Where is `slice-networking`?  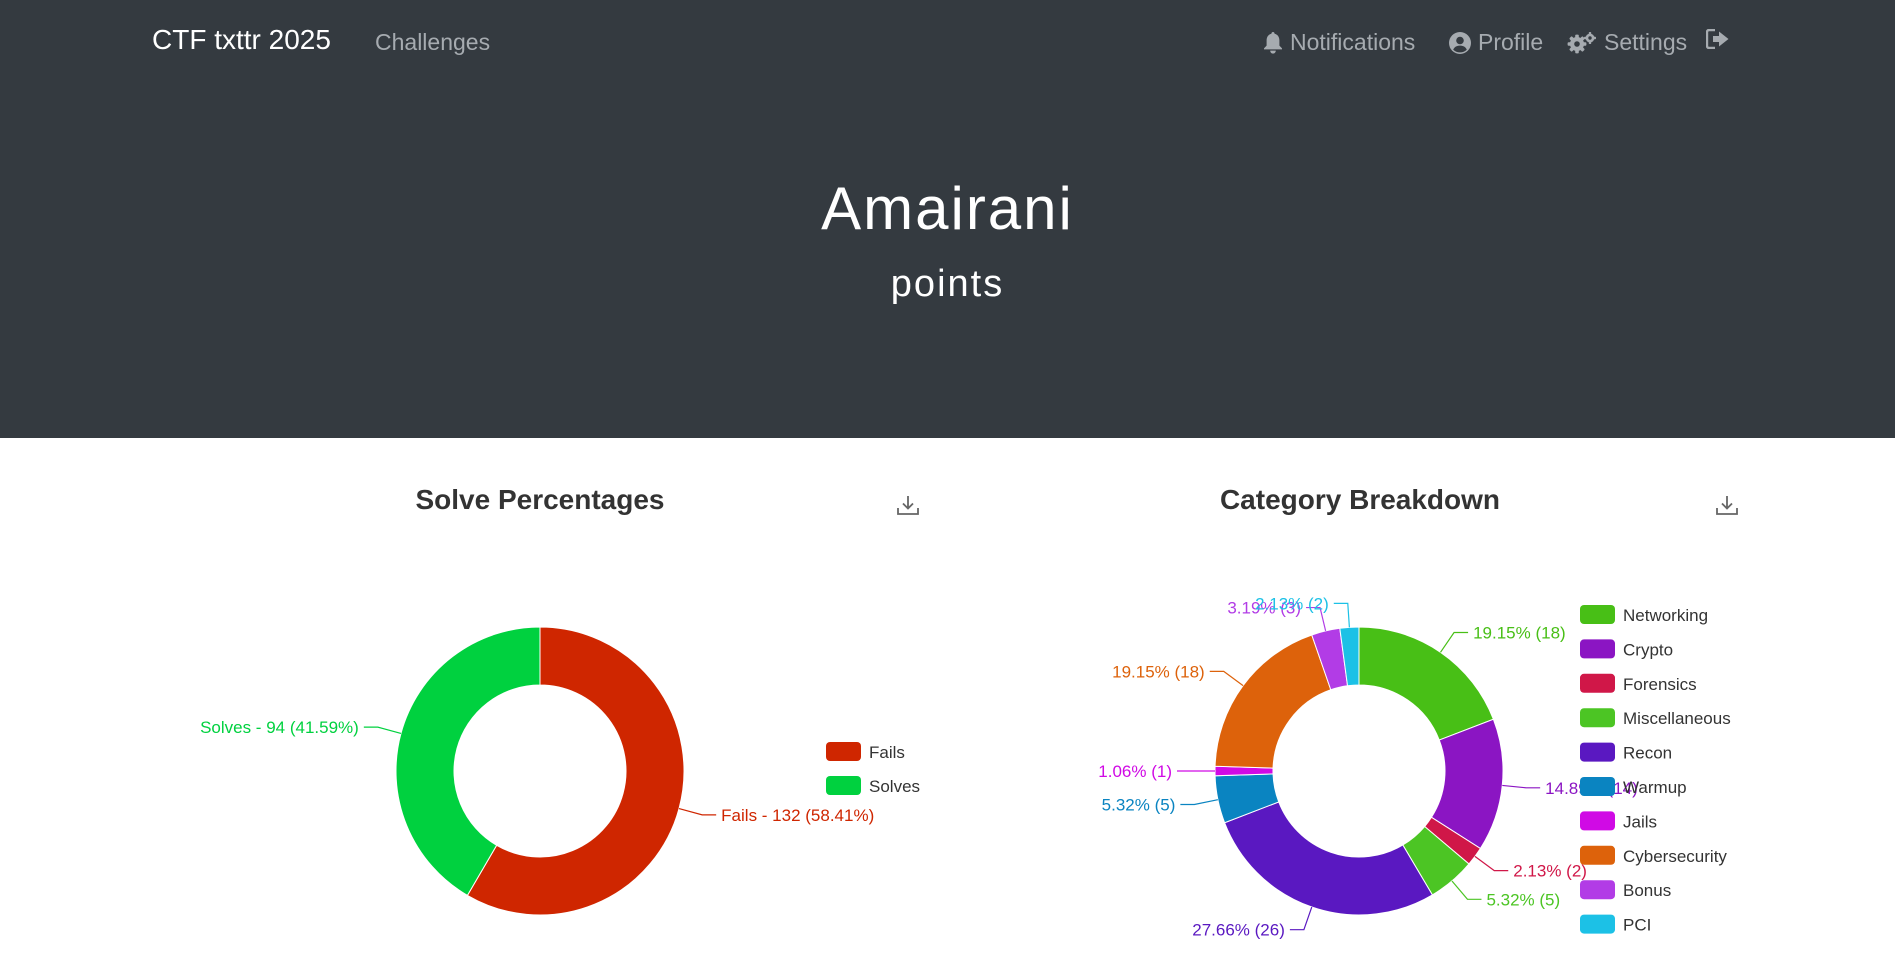 slice-networking is located at coordinates (1426, 683).